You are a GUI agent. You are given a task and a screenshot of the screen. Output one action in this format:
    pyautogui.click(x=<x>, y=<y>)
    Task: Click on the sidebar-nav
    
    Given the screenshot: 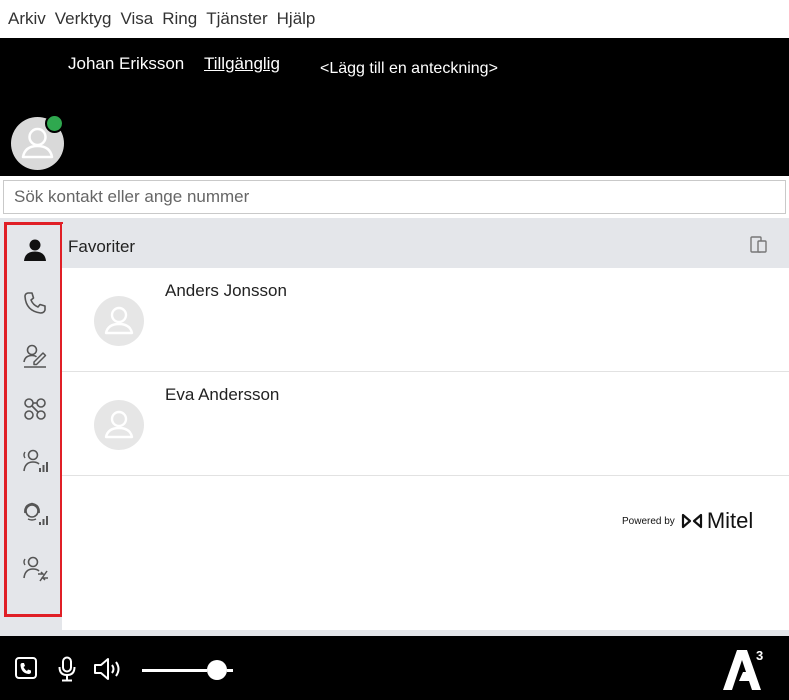 What is the action you would take?
    pyautogui.click(x=33, y=419)
    